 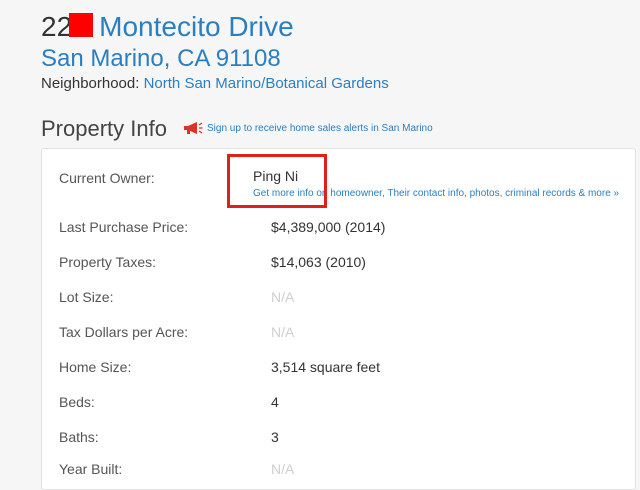 I want to click on row-value: $4,389,000 (2014), so click(x=328, y=227).